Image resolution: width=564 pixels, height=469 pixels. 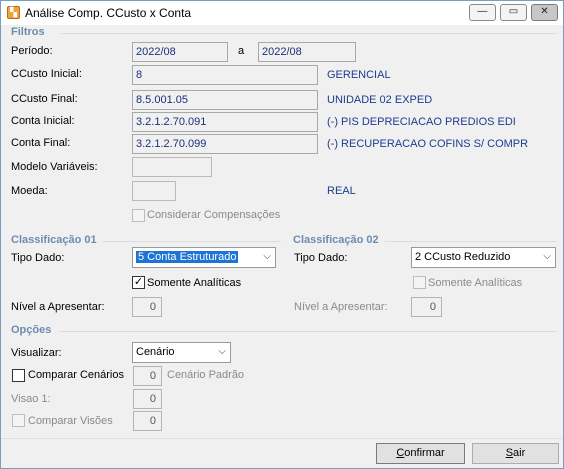 What do you see at coordinates (321, 258) in the screenshot?
I see `tipo-dado-label-02: Tipo Dado:` at bounding box center [321, 258].